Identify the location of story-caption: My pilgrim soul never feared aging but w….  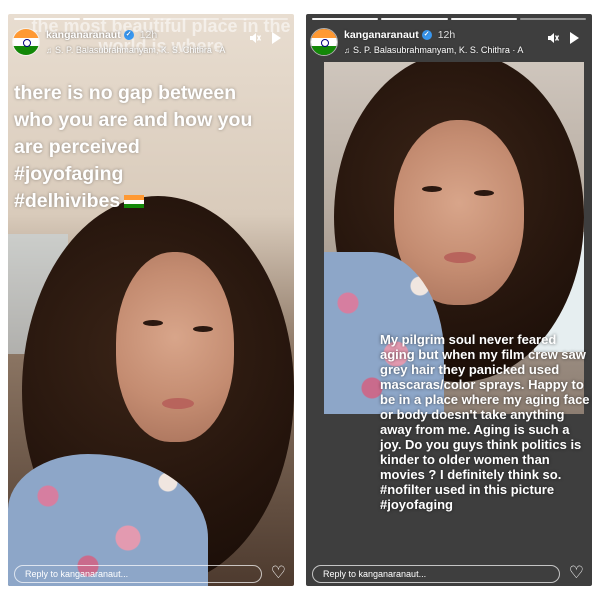
(485, 422).